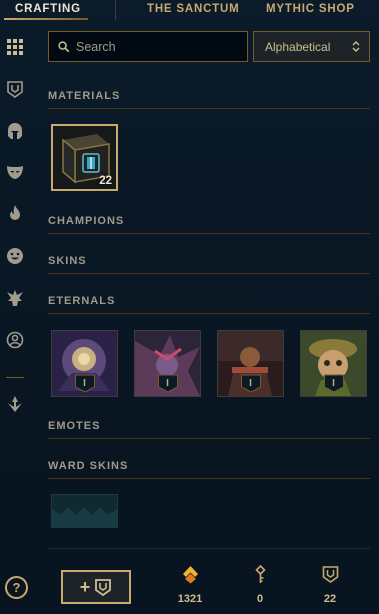  Describe the element at coordinates (193, 9) in the screenshot. I see `tab-the-sanctum: THE SANCTUM` at that location.